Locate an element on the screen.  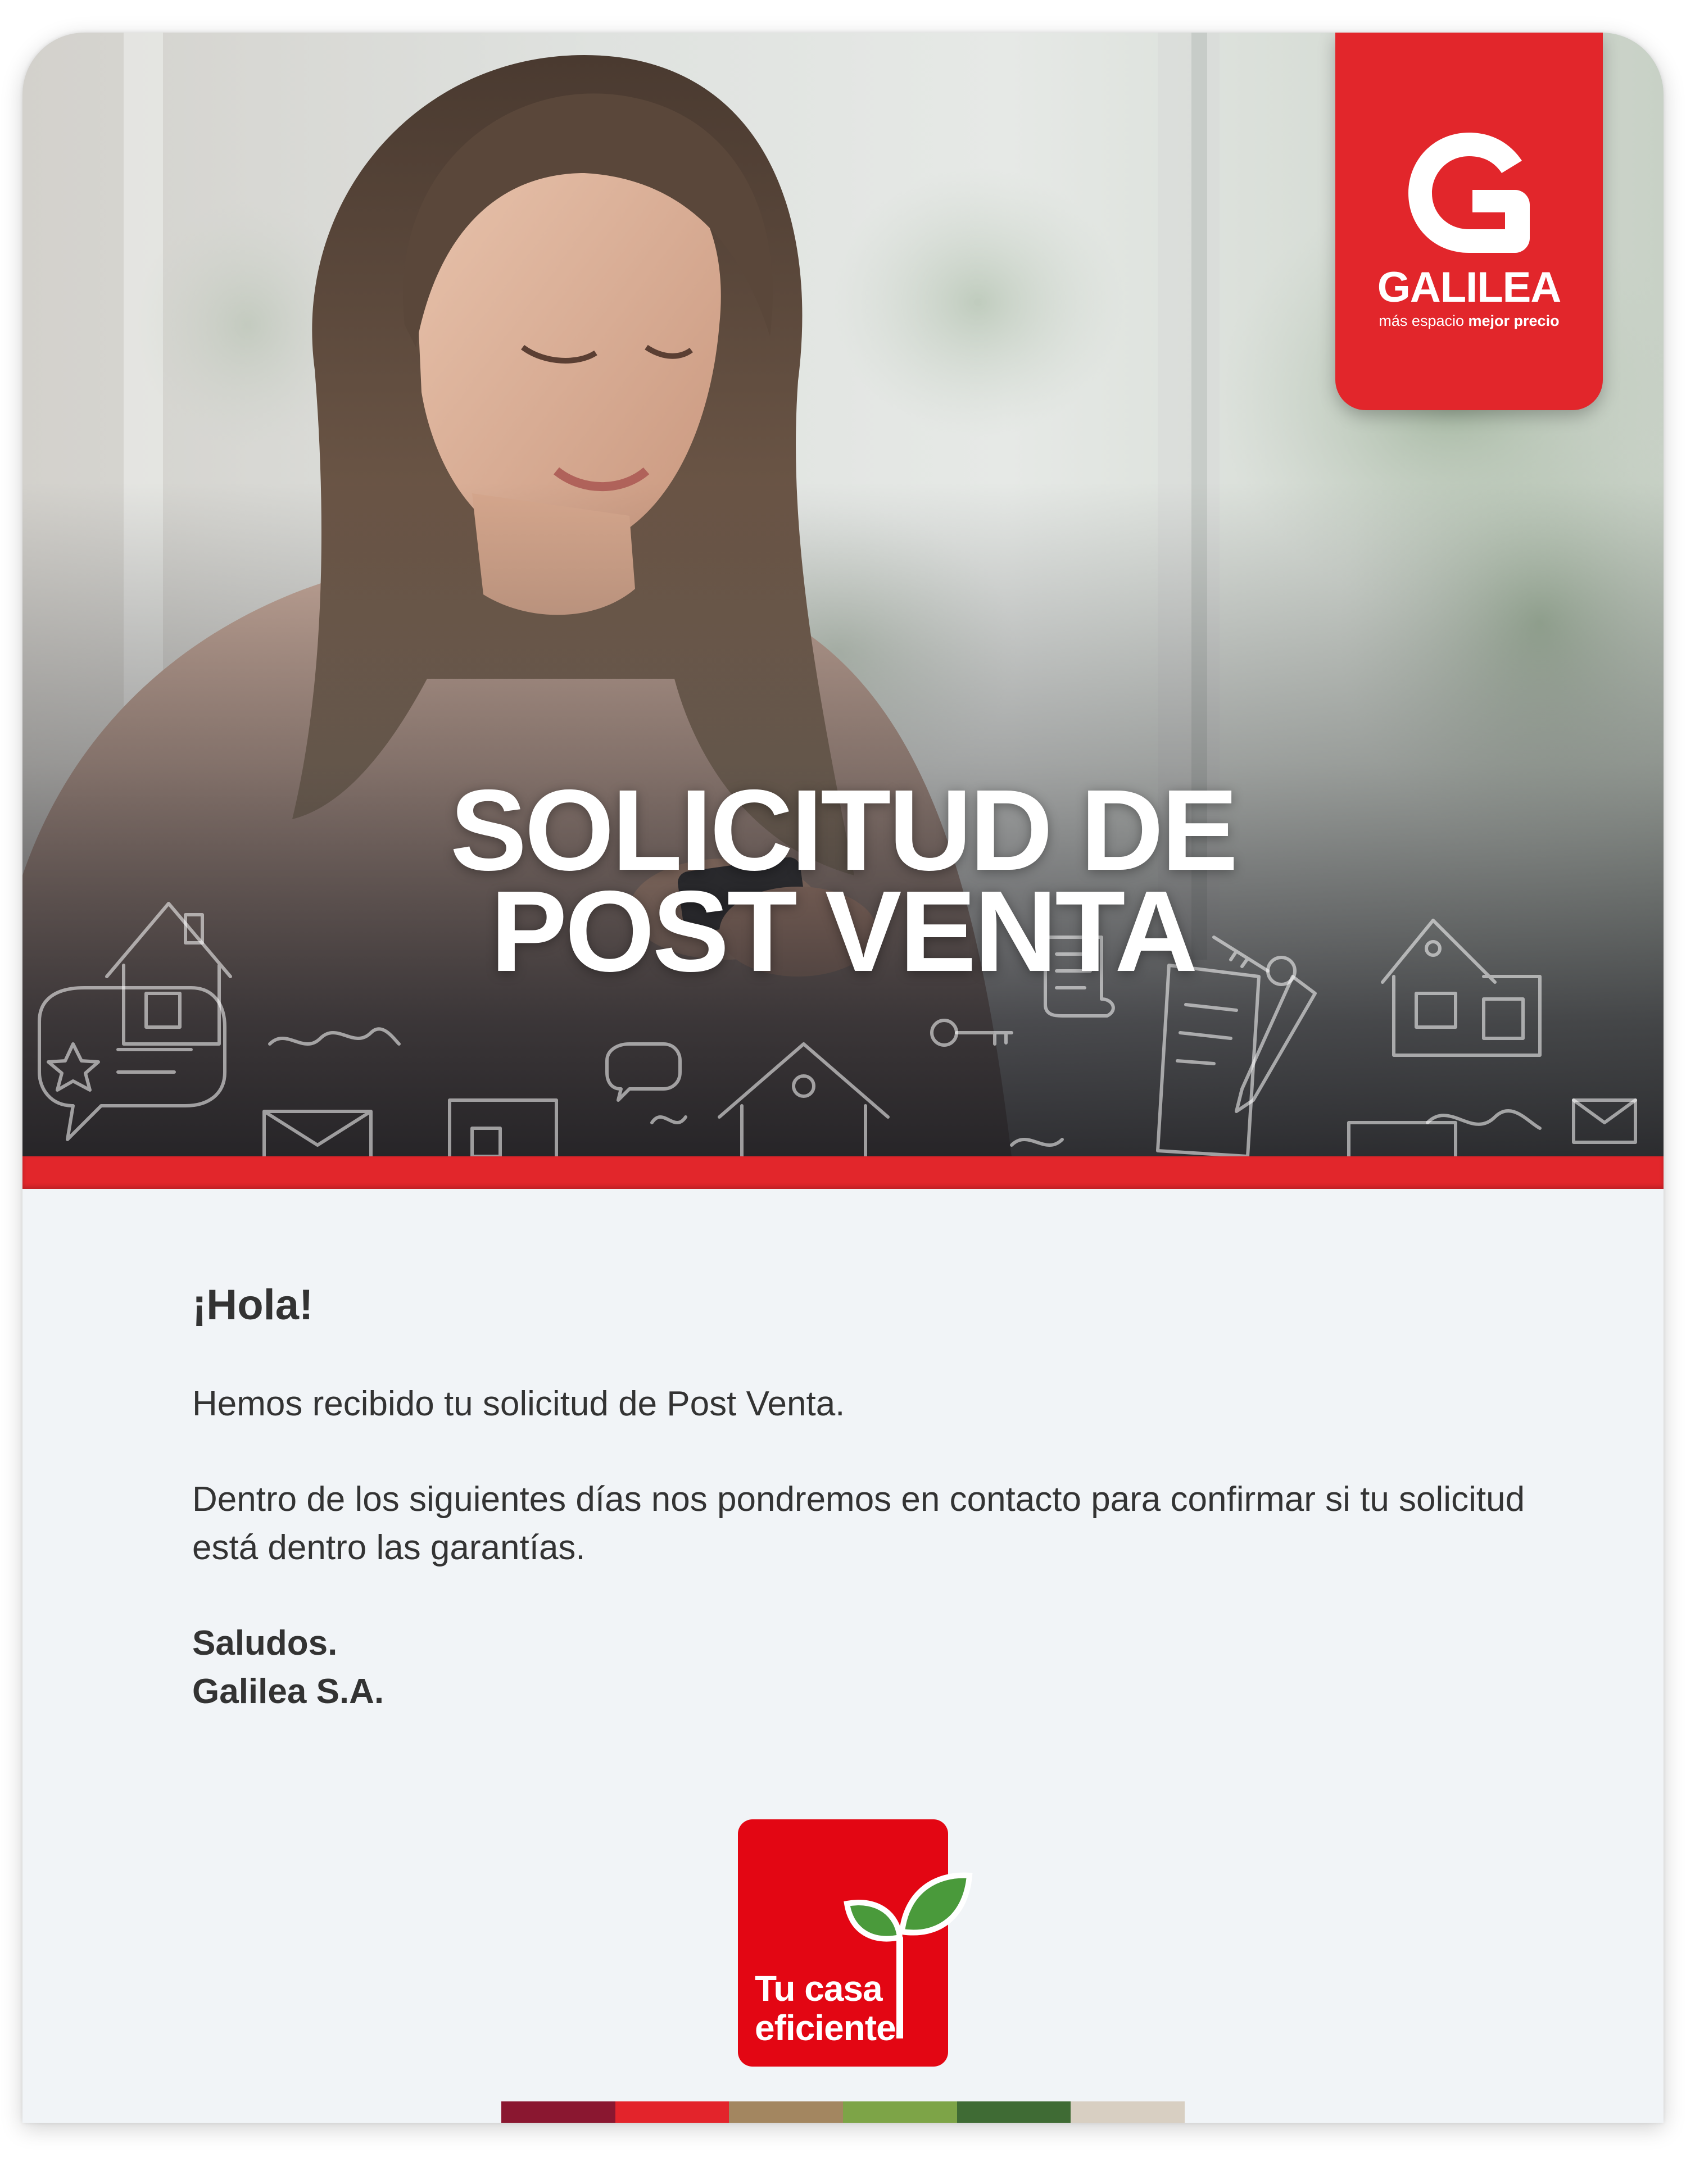
hero-title: SOLICITUD DE POST VENTA is located at coordinates (843, 881).